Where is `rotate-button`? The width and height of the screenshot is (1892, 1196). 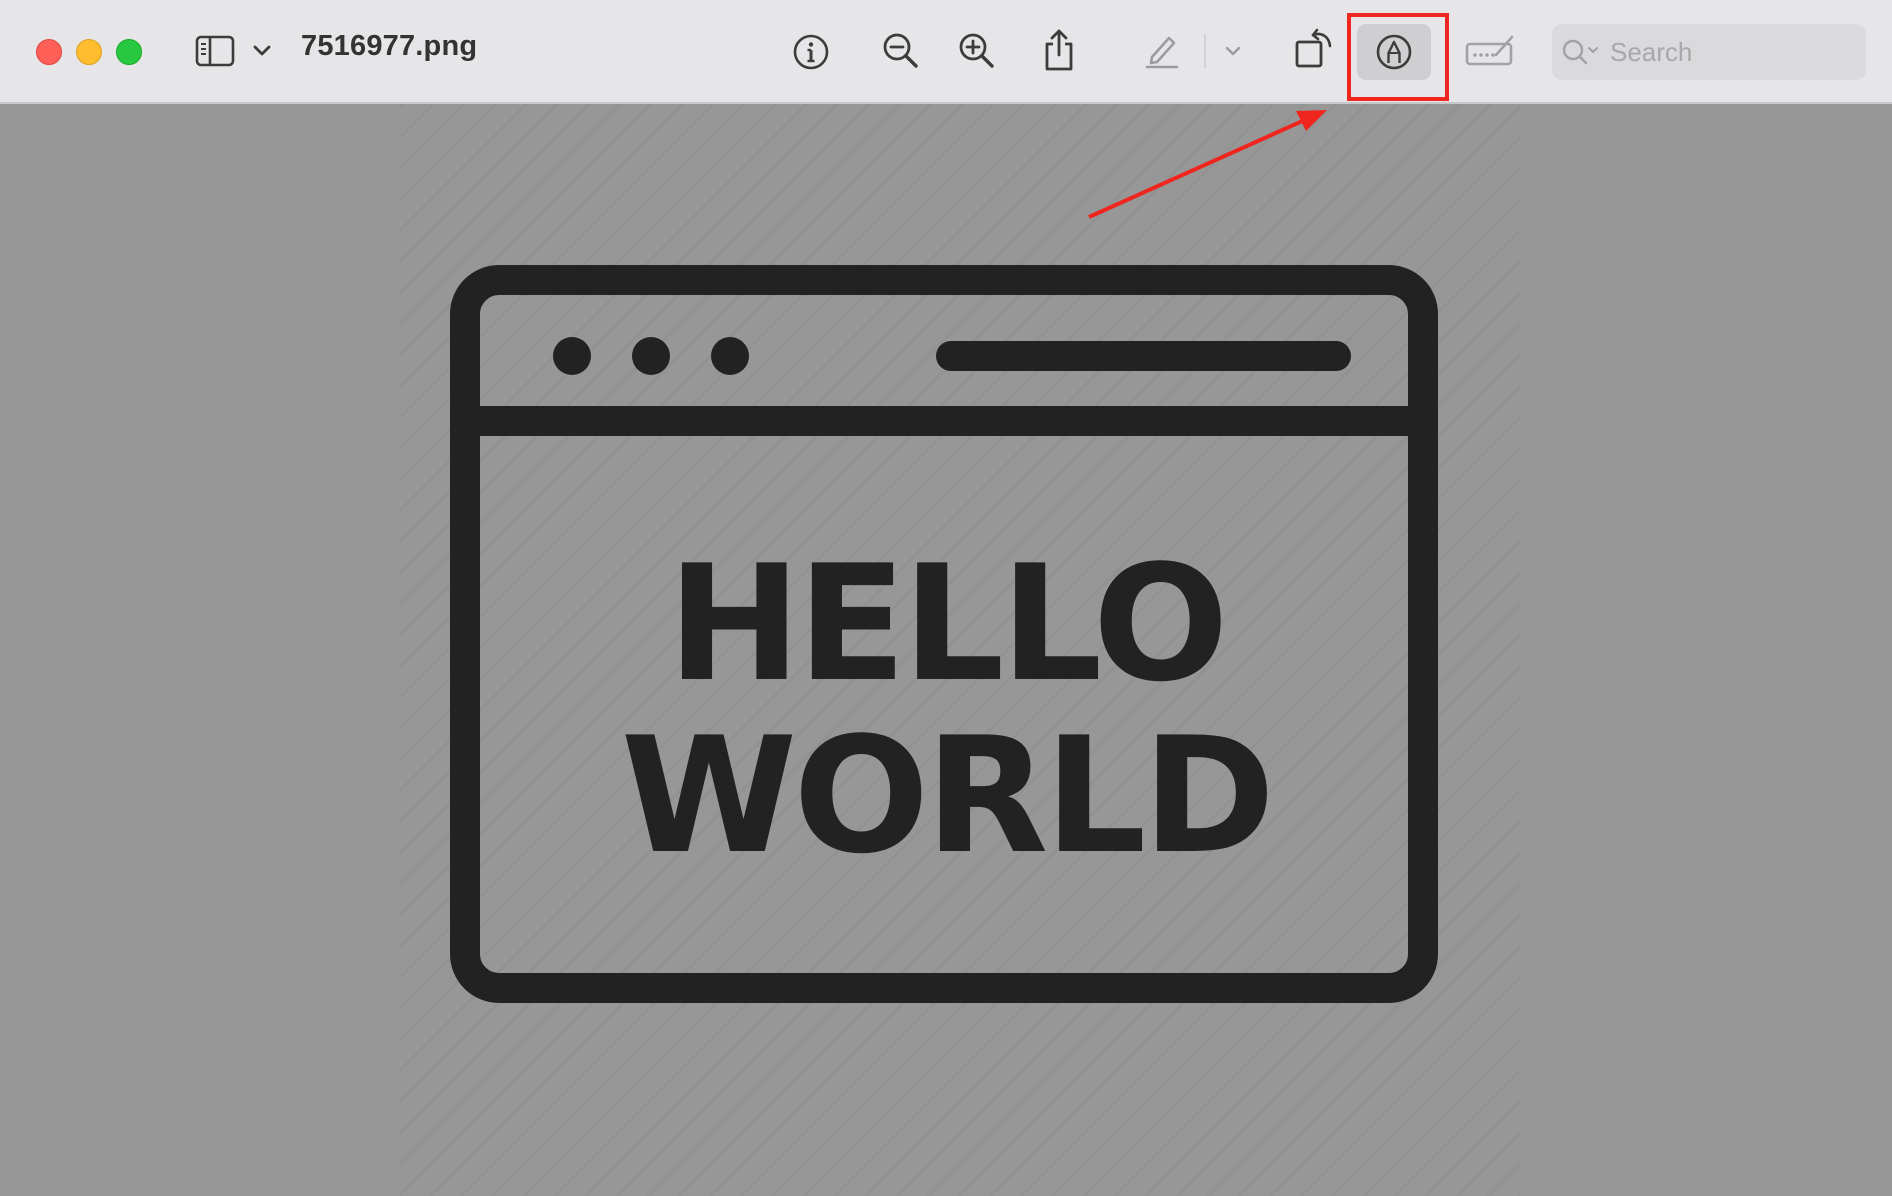 rotate-button is located at coordinates (1314, 49).